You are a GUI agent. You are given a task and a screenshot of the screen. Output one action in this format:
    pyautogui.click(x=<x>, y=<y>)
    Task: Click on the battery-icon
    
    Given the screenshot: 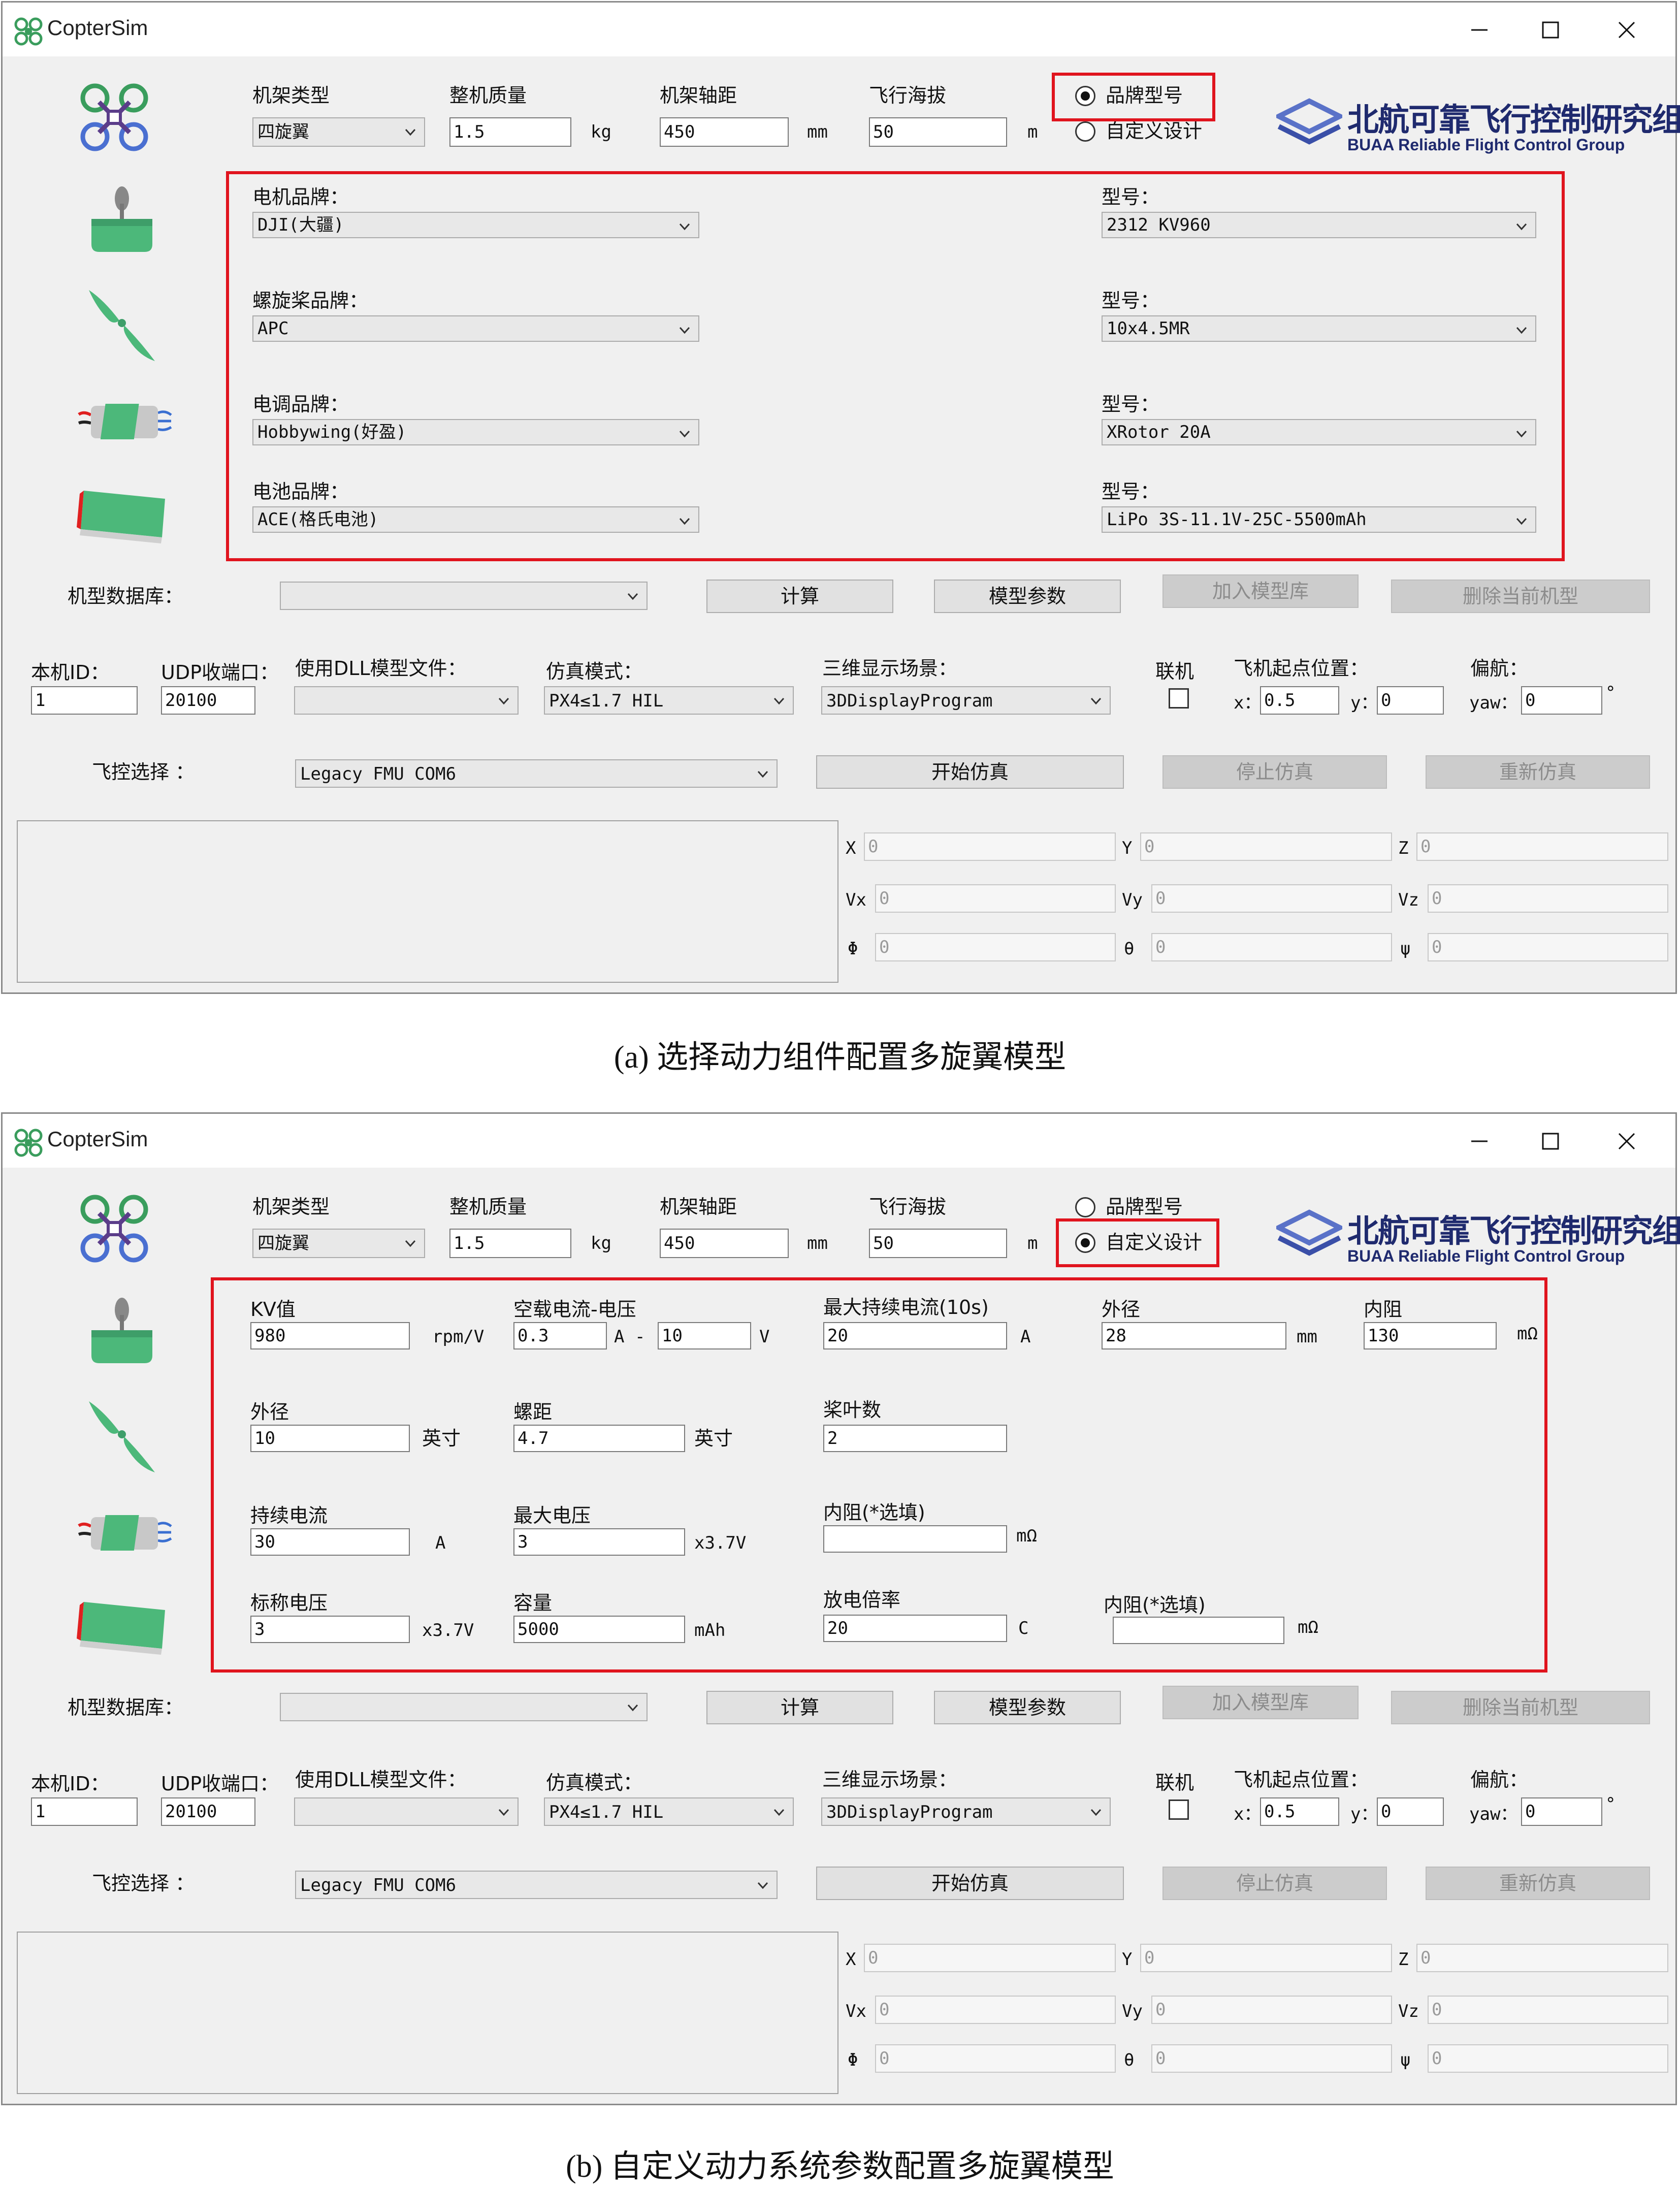 What is the action you would take?
    pyautogui.click(x=121, y=517)
    